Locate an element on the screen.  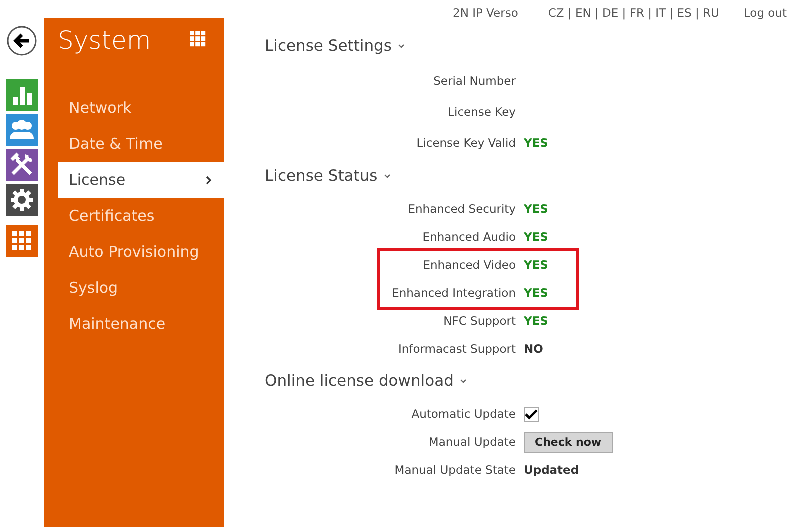
section-heading: License Settings is located at coordinates (328, 46).